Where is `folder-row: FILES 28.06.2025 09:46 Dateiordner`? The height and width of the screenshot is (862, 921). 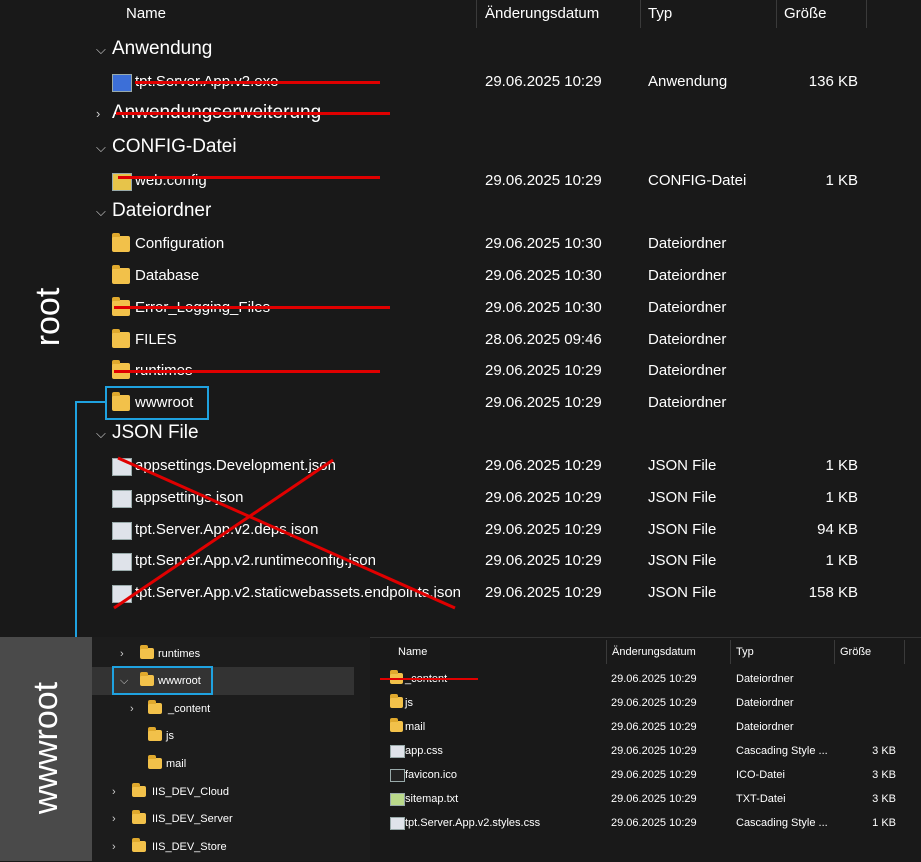 folder-row: FILES 28.06.2025 09:46 Dateiordner is located at coordinates (460, 340).